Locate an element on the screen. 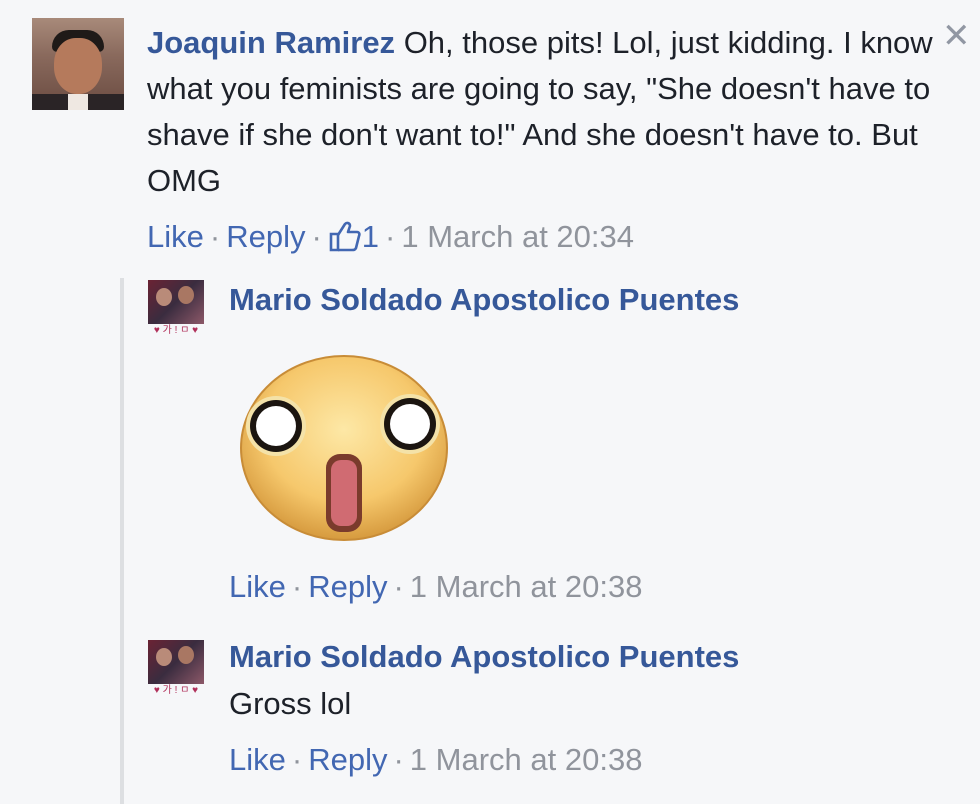 This screenshot has width=980, height=804. main-comment-actions: Like · Reply · 1 · 1 March at 20:34 is located at coordinates (391, 236).